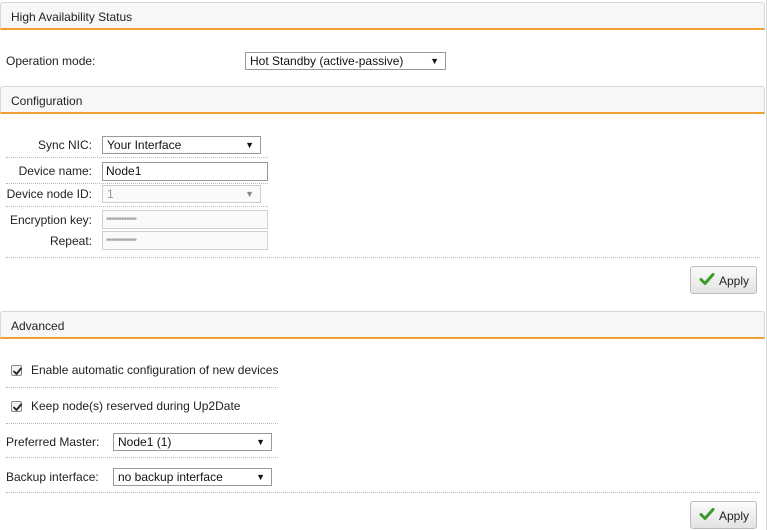 The width and height of the screenshot is (767, 530). Describe the element at coordinates (50, 220) in the screenshot. I see `encryption-key-label: Encryption key:` at that location.